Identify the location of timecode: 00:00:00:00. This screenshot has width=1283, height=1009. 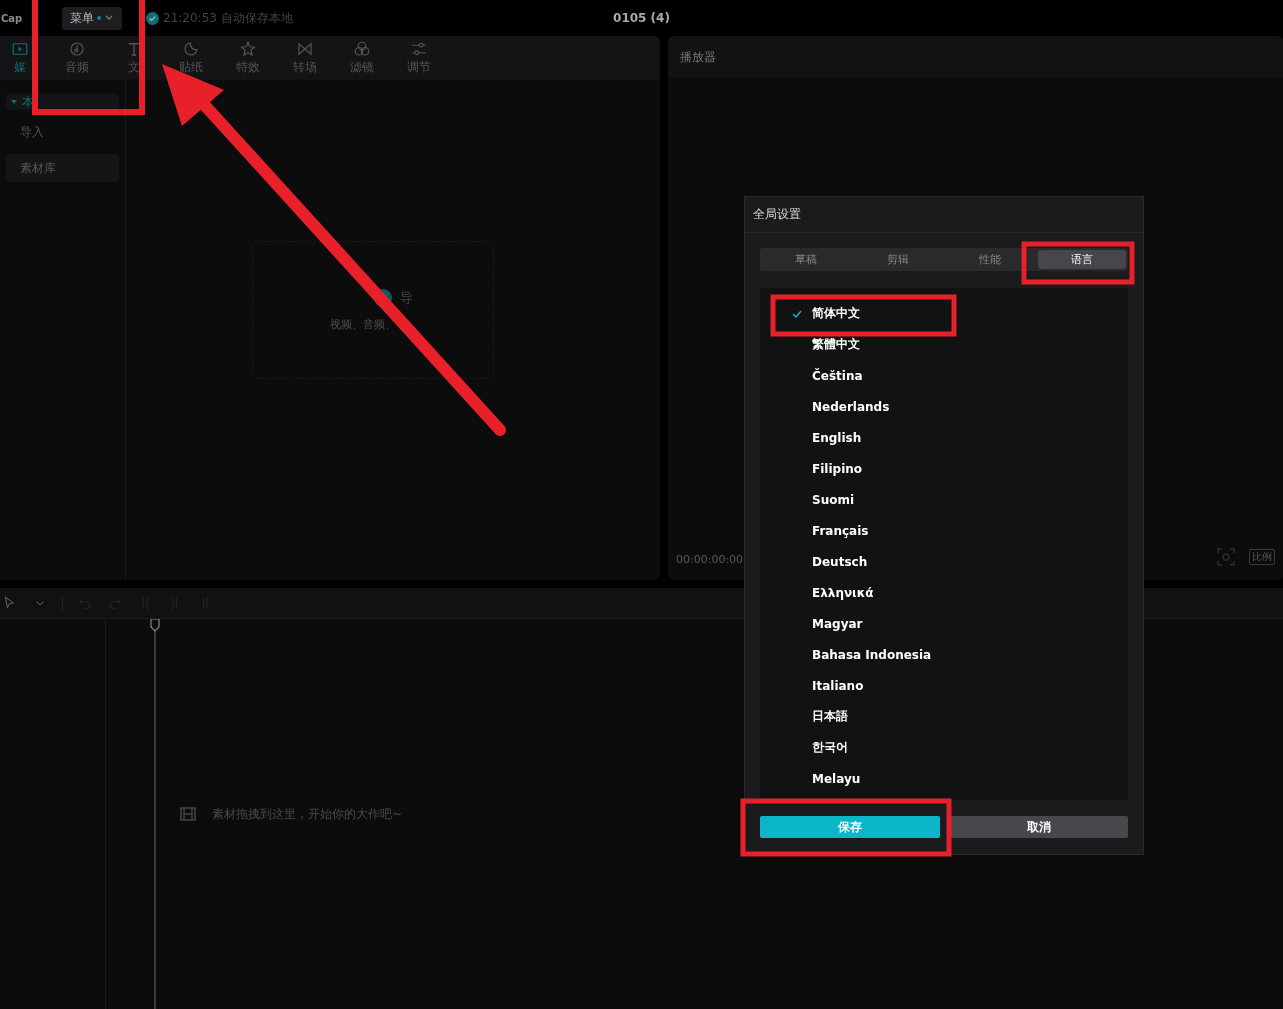
(710, 559).